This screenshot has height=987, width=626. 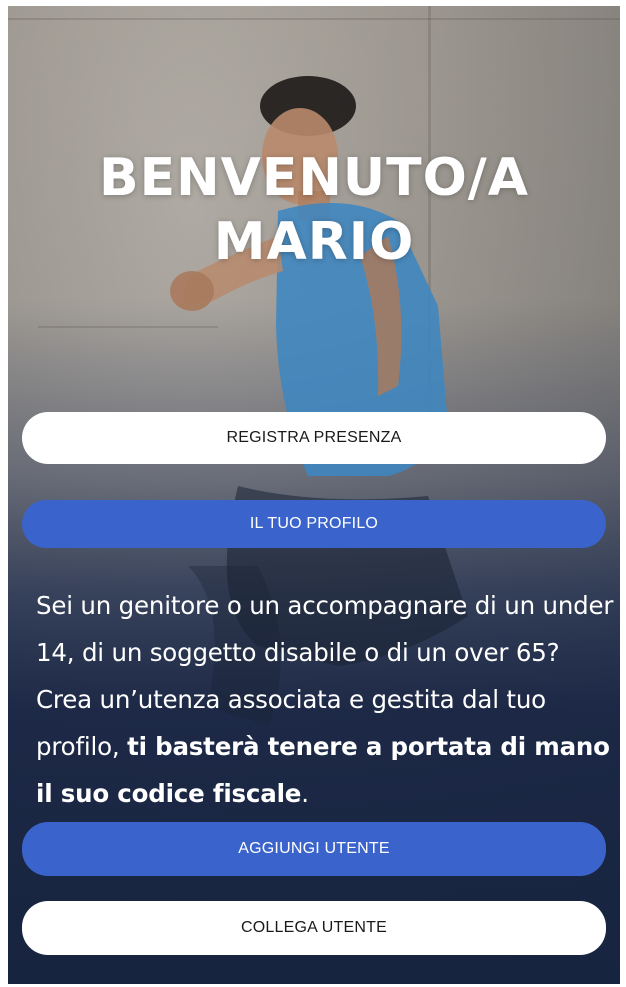 What do you see at coordinates (314, 438) in the screenshot?
I see `registra-presenza-button: REGISTRA PRESENZA` at bounding box center [314, 438].